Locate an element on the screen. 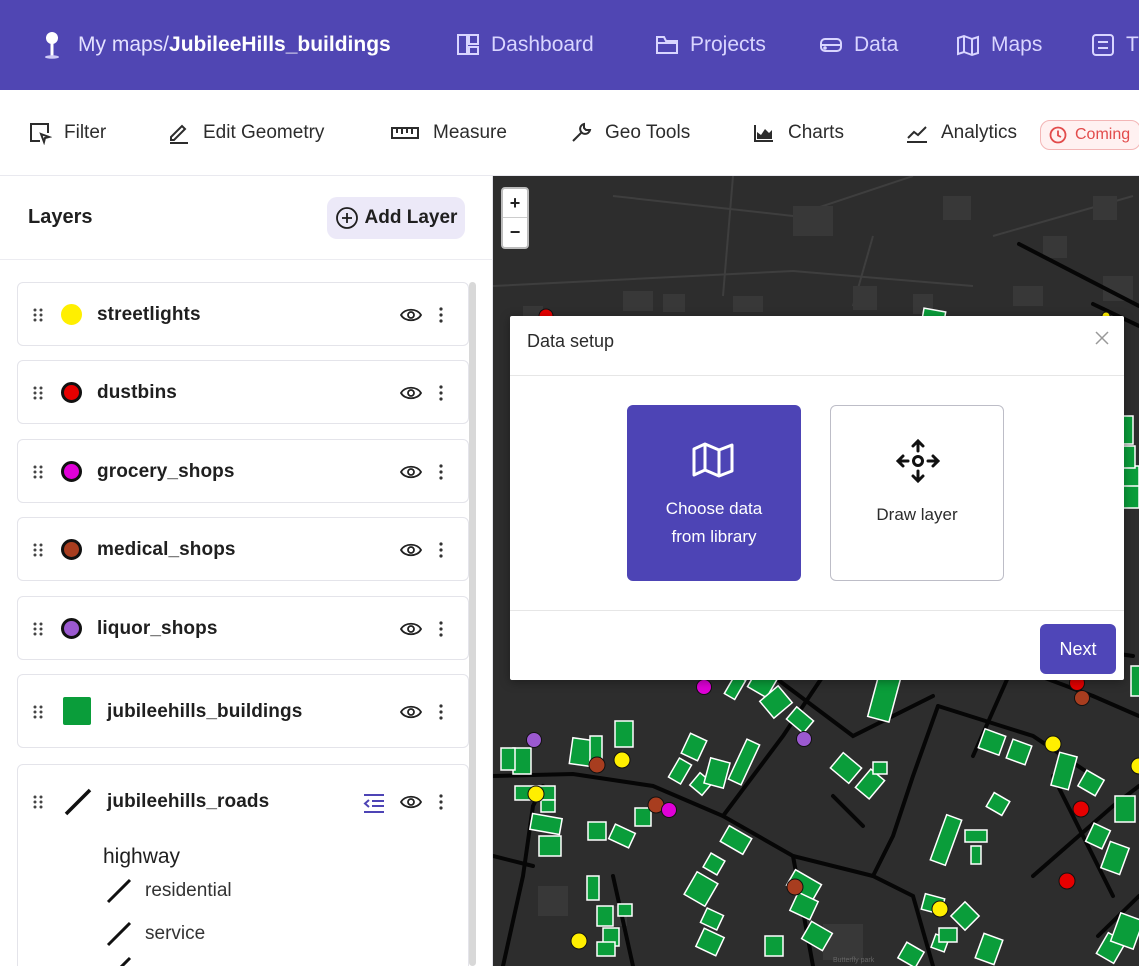 The height and width of the screenshot is (966, 1139). geo-tools-label: Geo Tools is located at coordinates (648, 132).